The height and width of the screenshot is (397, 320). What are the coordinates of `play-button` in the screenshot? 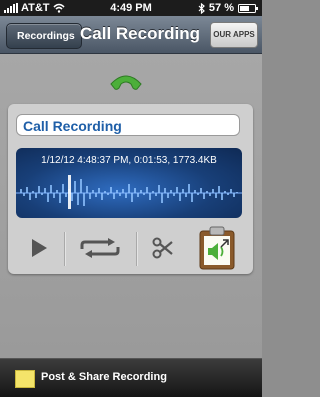 It's located at (38, 248).